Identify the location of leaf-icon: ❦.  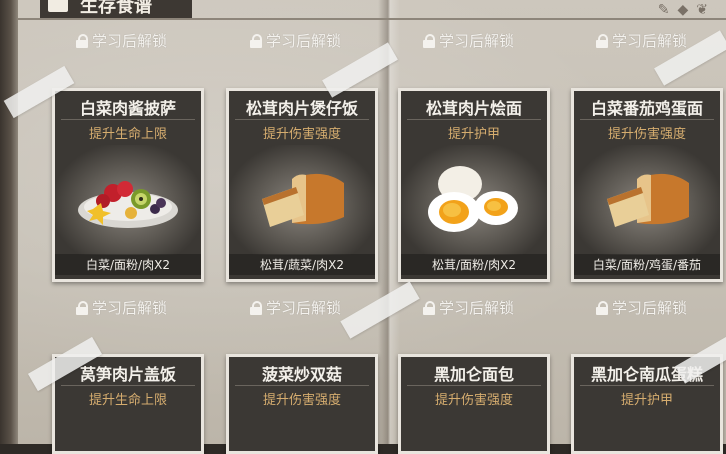
(706, 10).